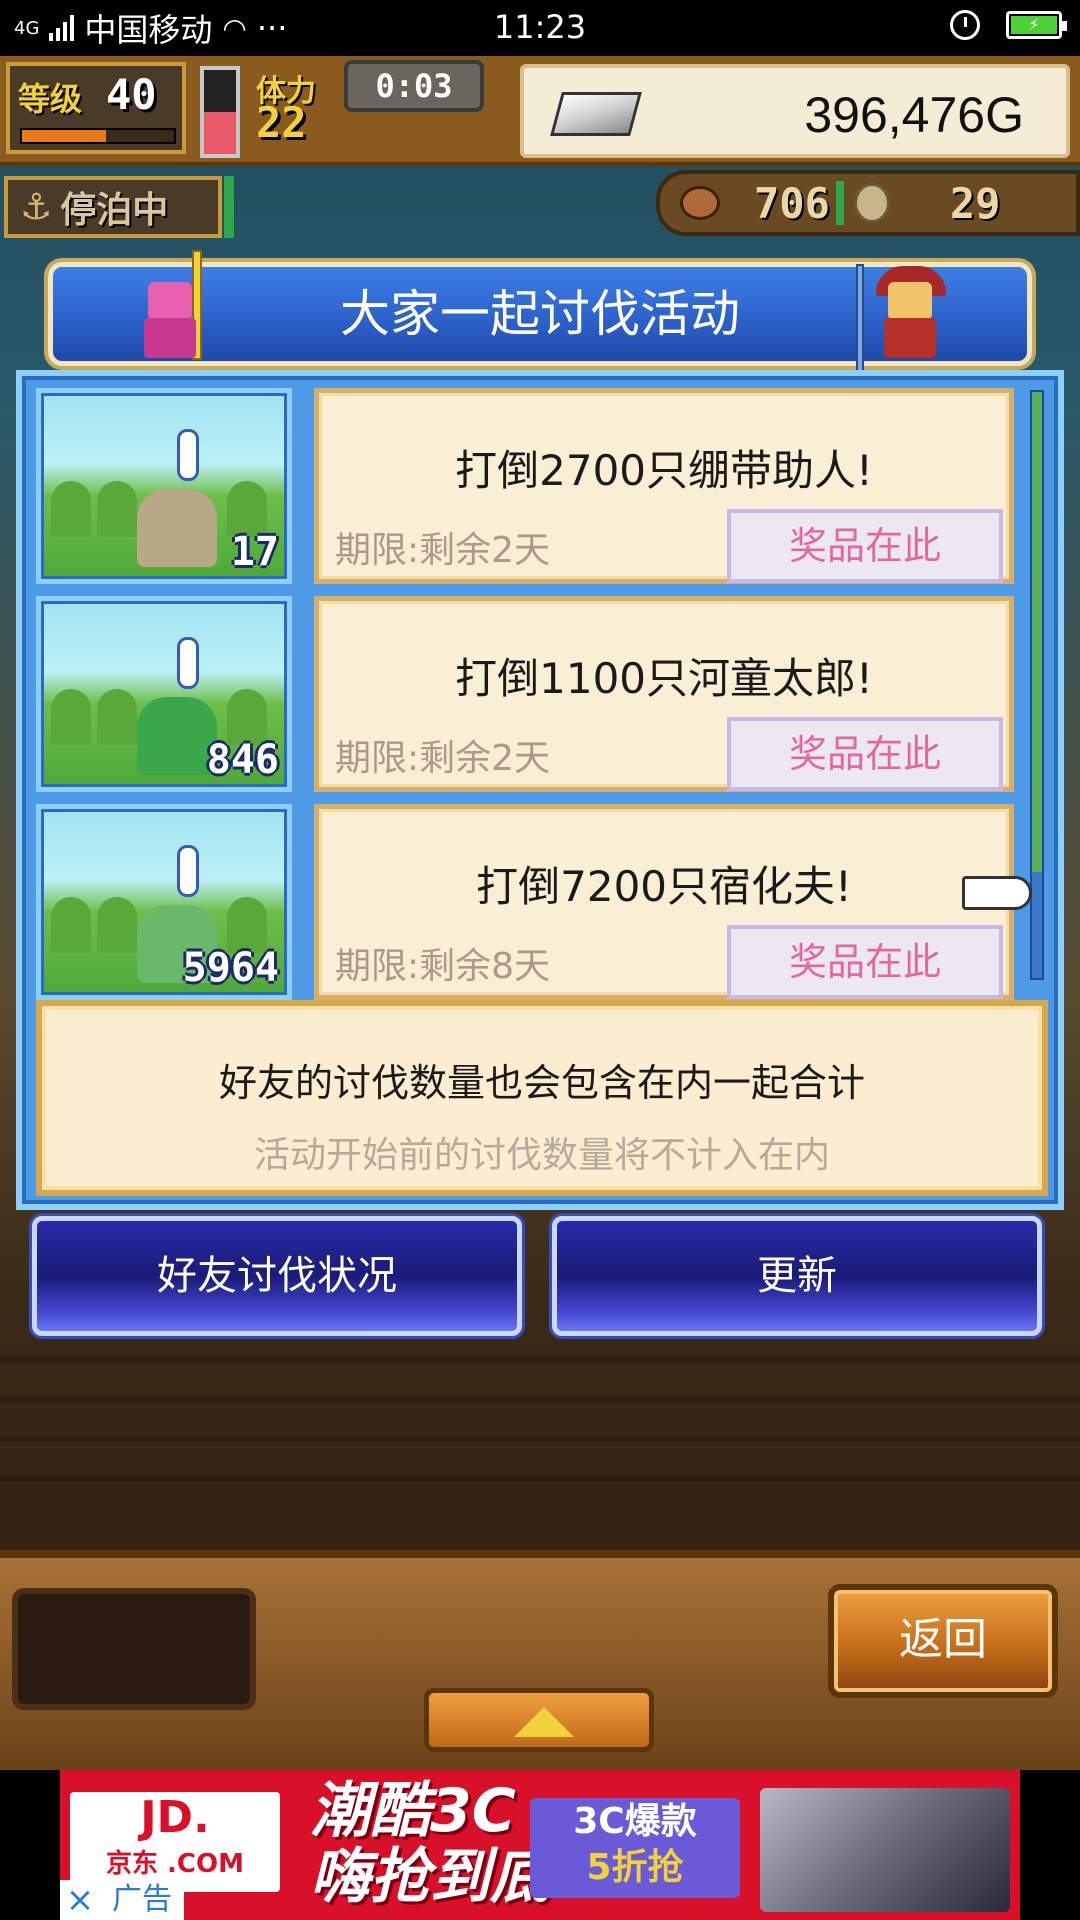  Describe the element at coordinates (177, 528) in the screenshot. I see `mummy-monster-icon` at that location.